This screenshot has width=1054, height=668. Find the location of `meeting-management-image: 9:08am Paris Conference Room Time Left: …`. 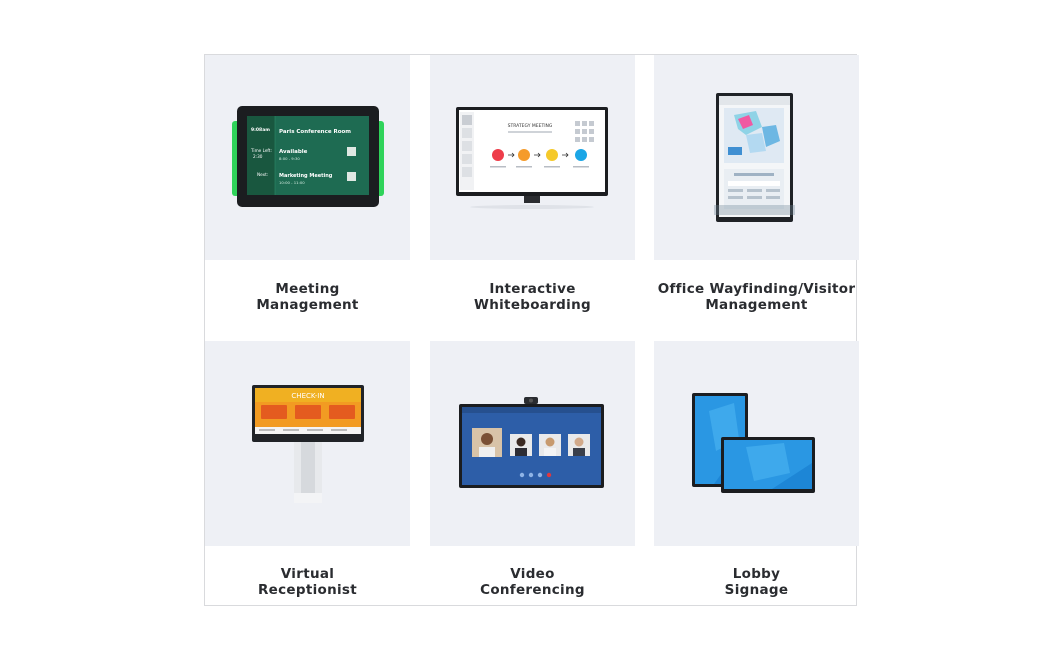

meeting-management-image: 9:08am Paris Conference Room Time Left: … is located at coordinates (307, 157).